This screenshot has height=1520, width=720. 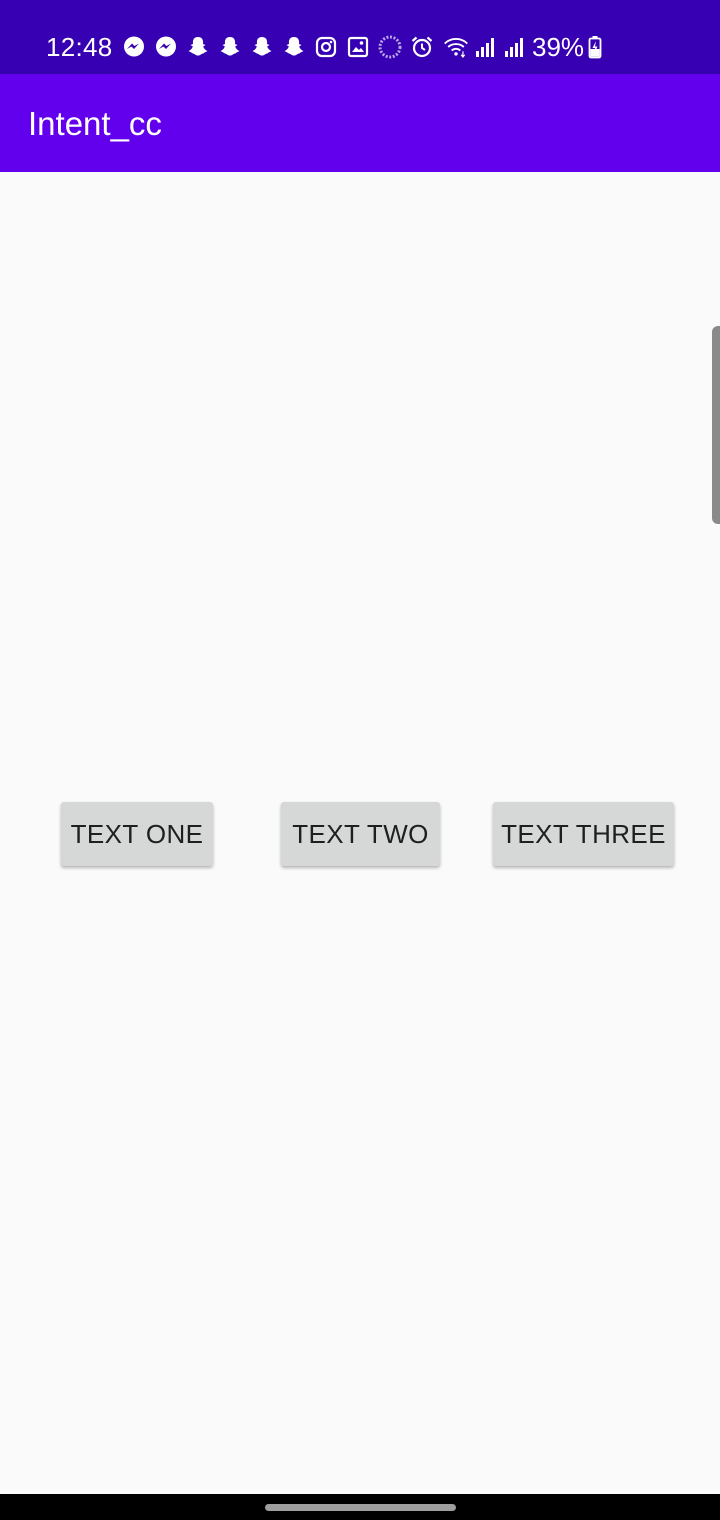 What do you see at coordinates (558, 47) in the screenshot?
I see `battery-percentage: 39%` at bounding box center [558, 47].